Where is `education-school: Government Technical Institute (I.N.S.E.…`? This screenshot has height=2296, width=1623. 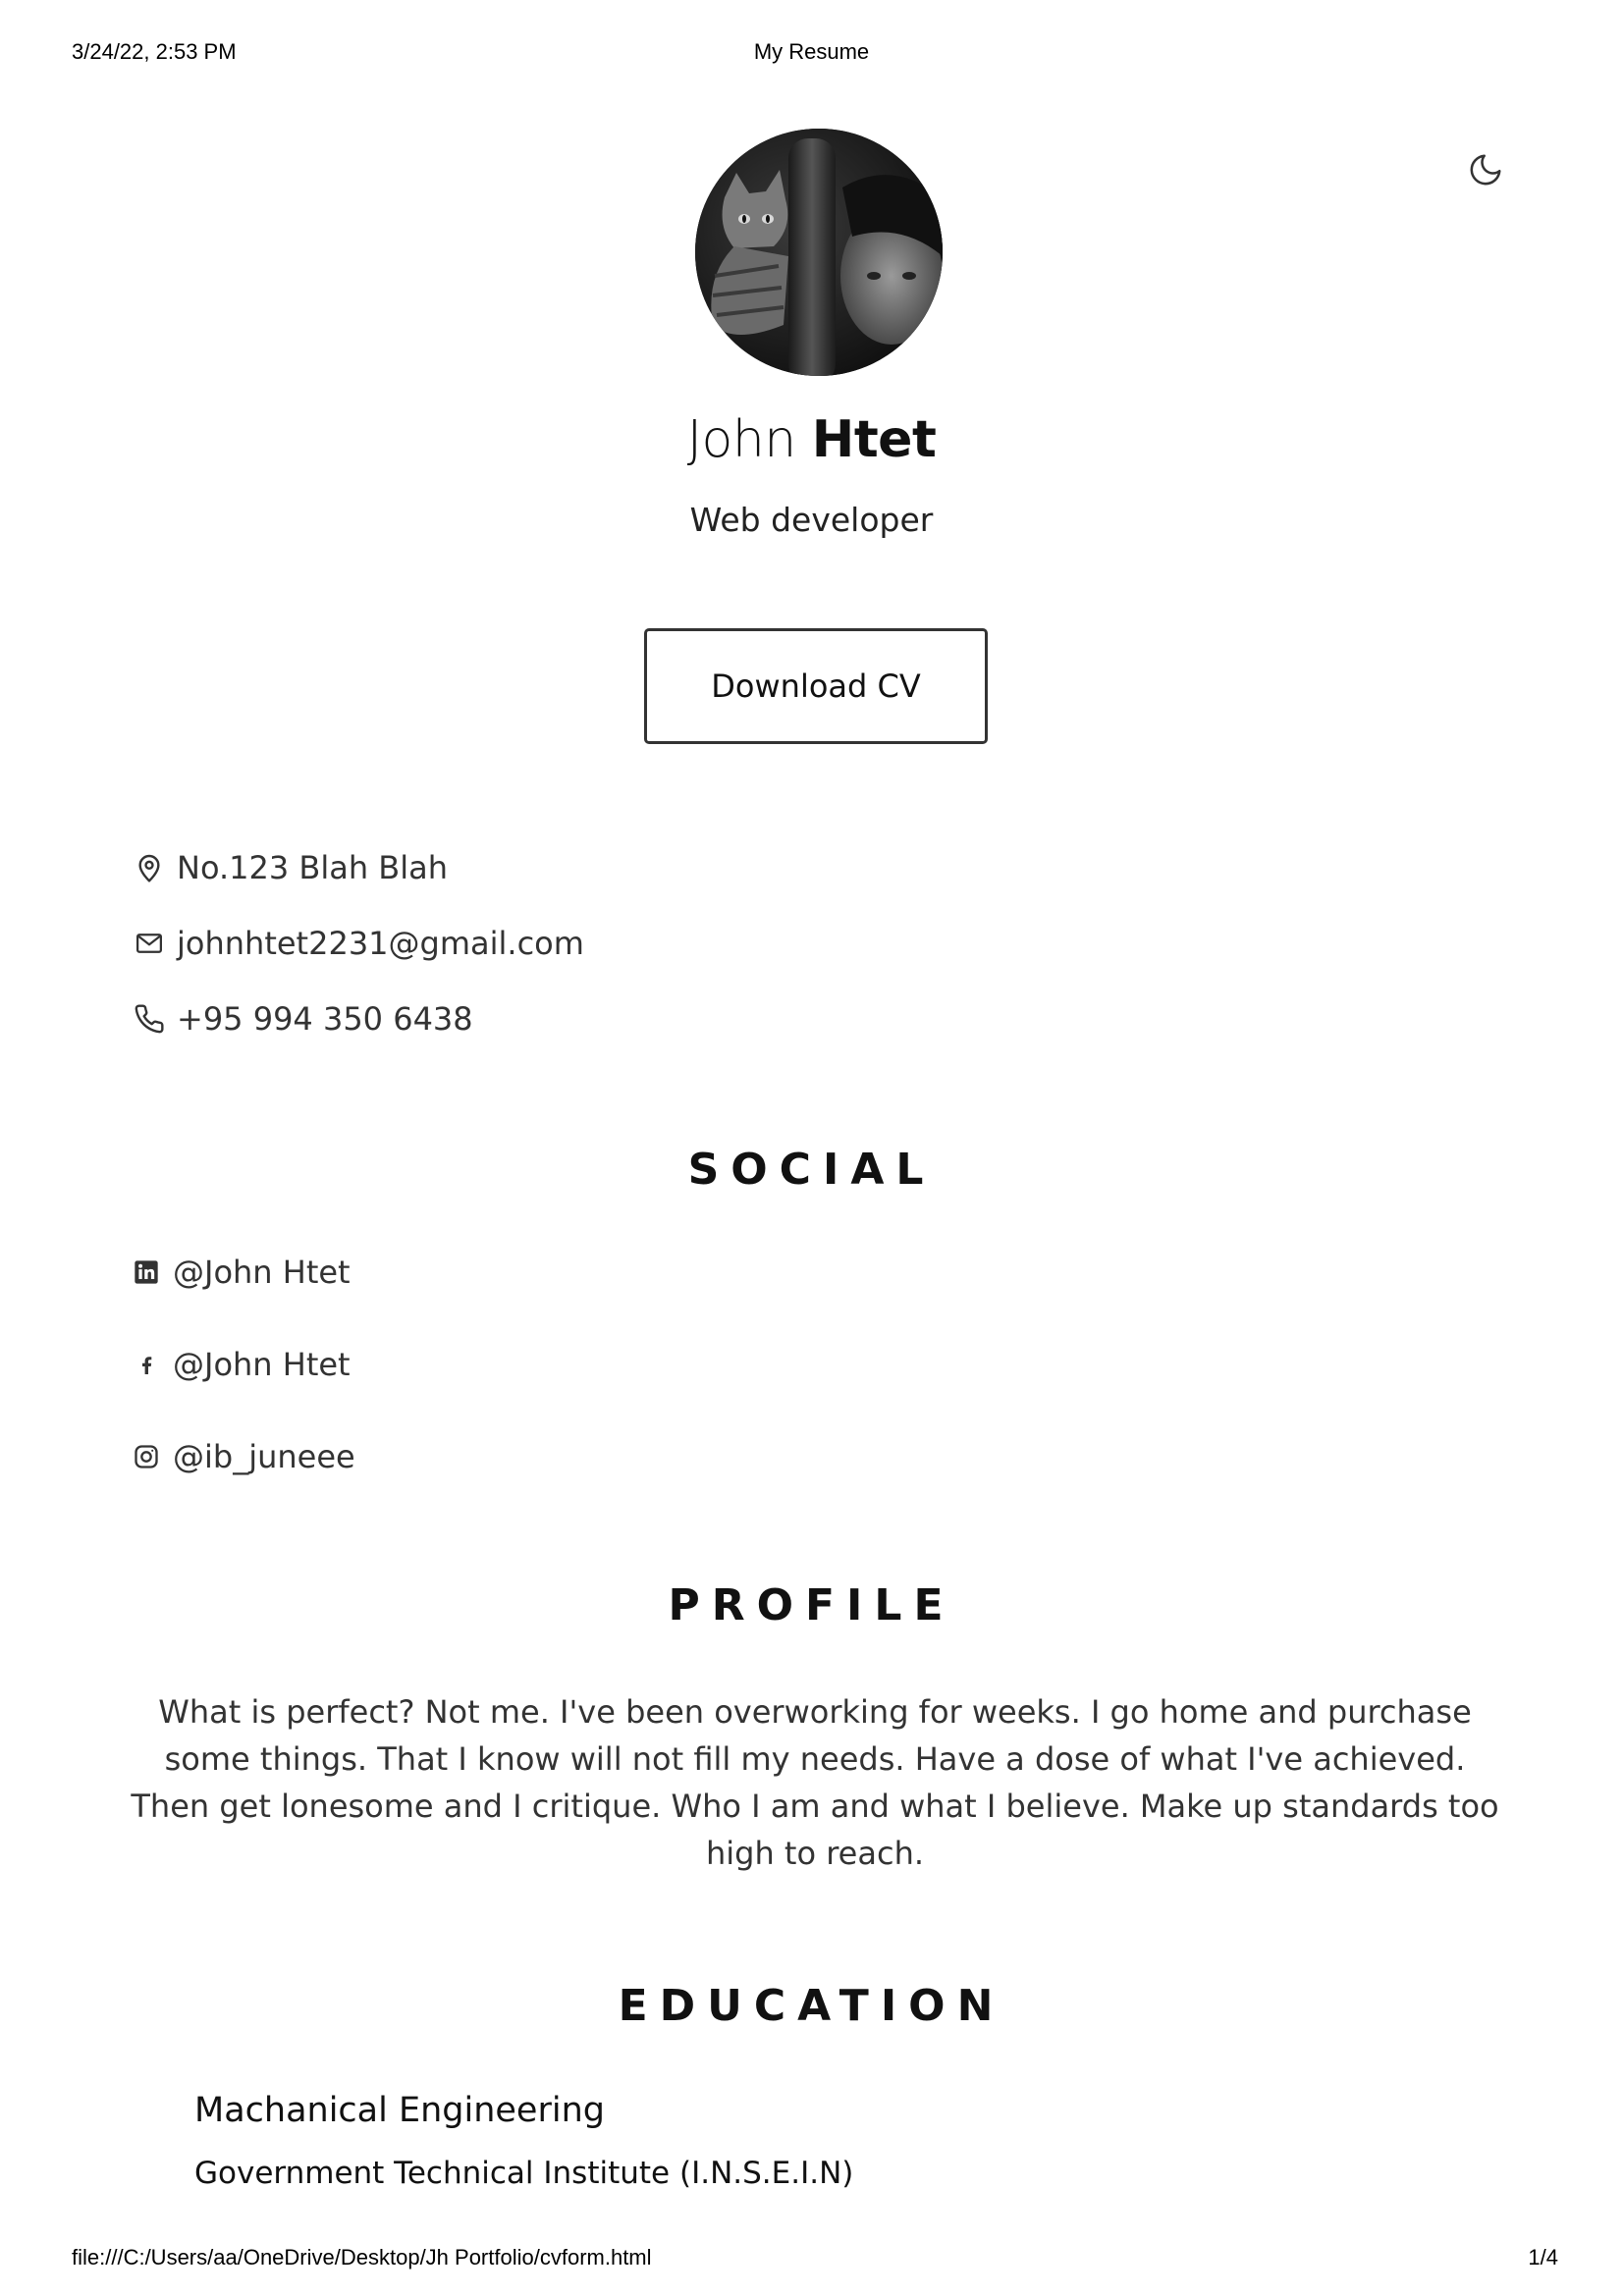
education-school: Government Technical Institute (I.N.S.E.… is located at coordinates (524, 2173).